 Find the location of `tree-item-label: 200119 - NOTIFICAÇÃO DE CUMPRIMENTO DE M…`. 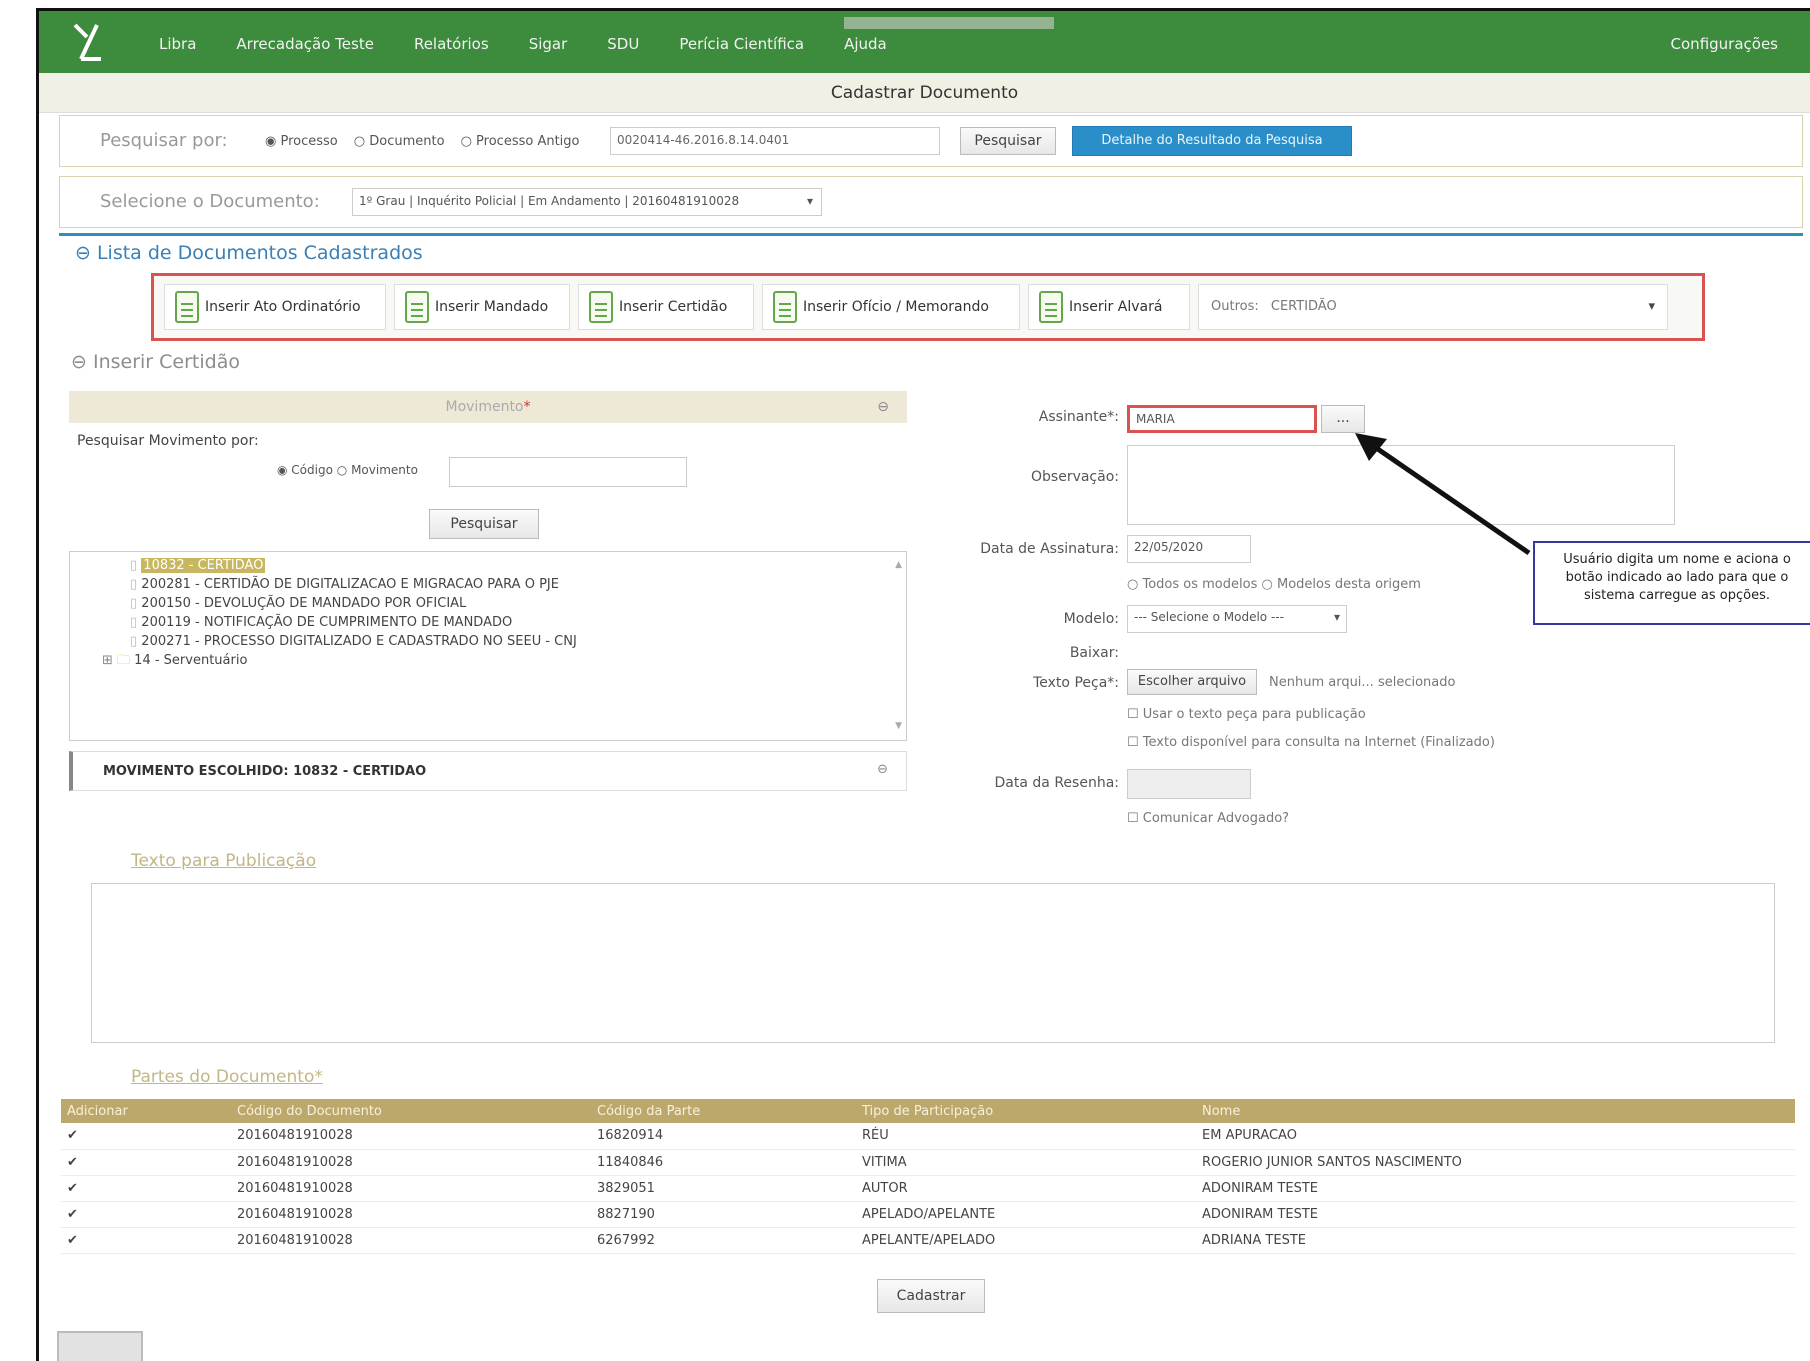

tree-item-label: 200119 - NOTIFICAÇÃO DE CUMPRIMENTO DE M… is located at coordinates (327, 622).